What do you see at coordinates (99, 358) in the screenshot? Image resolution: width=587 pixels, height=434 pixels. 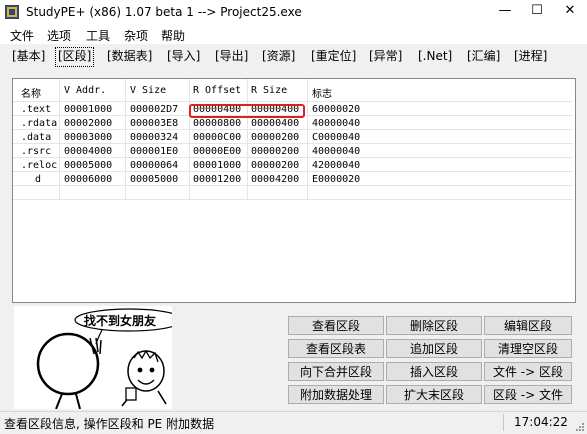 I see `meme-image: 找不到女朋友` at bounding box center [99, 358].